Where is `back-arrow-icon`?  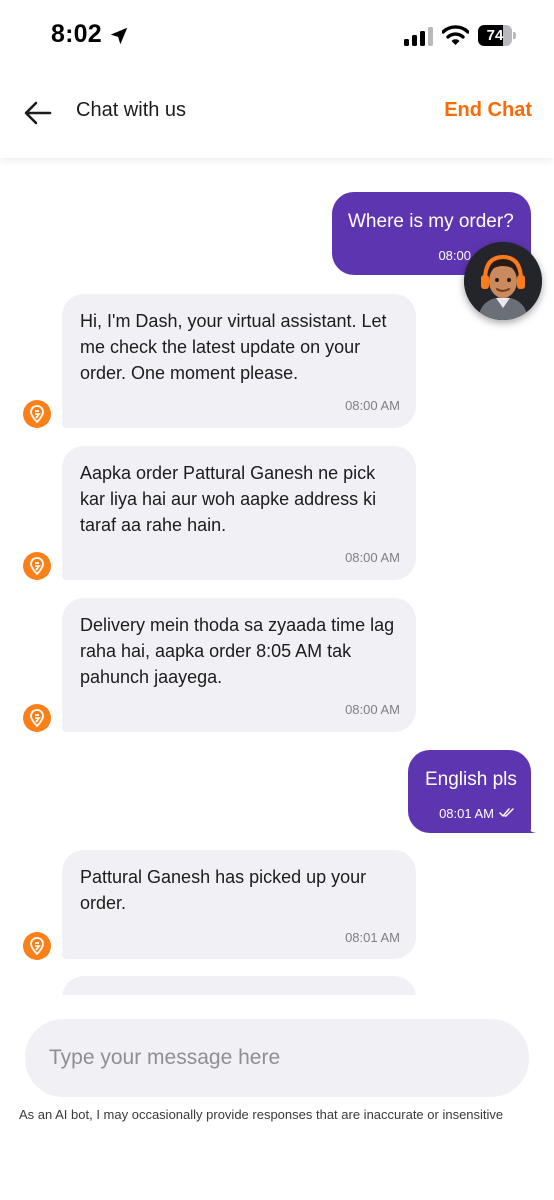 back-arrow-icon is located at coordinates (38, 113).